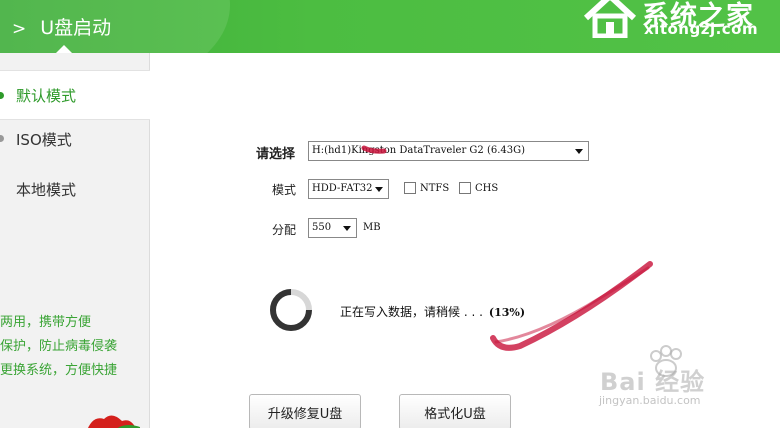 The height and width of the screenshot is (428, 780). I want to click on dot-icon, so click(2, 138).